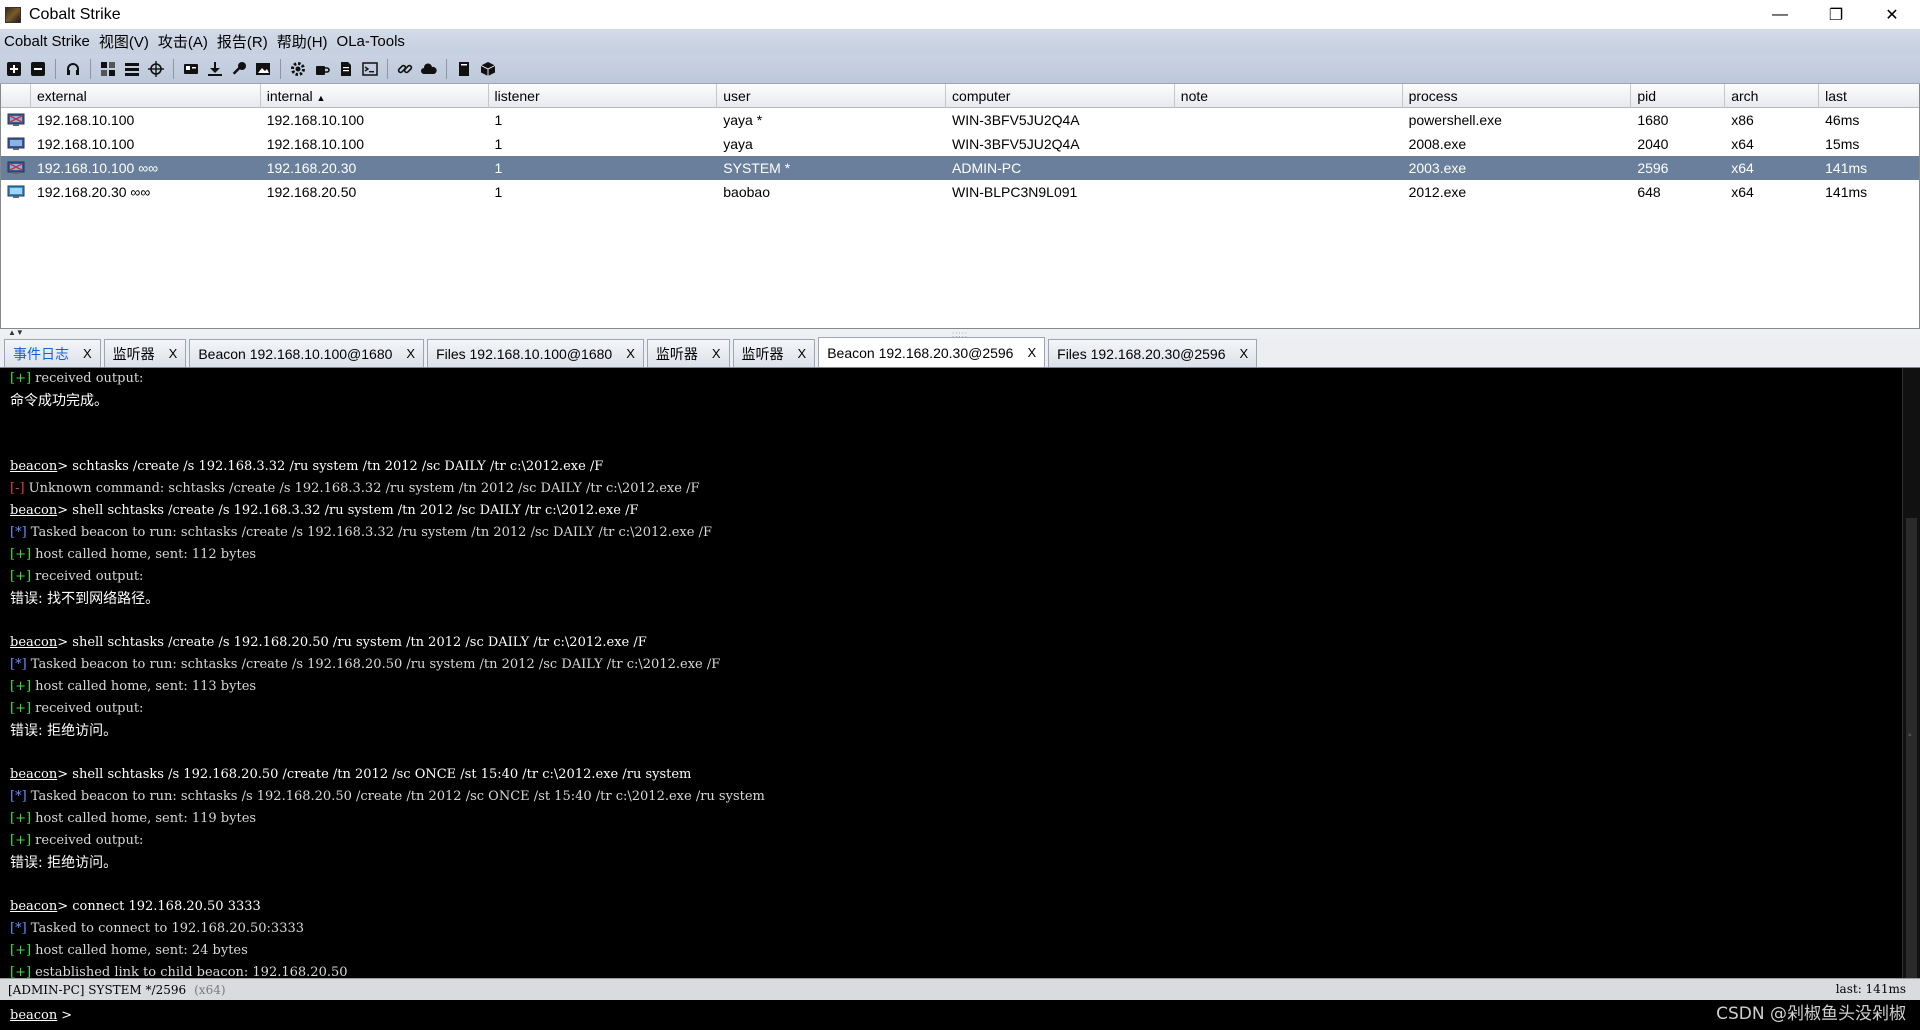  I want to click on cell-external: 192.168.10.100 ∞∞, so click(131, 168).